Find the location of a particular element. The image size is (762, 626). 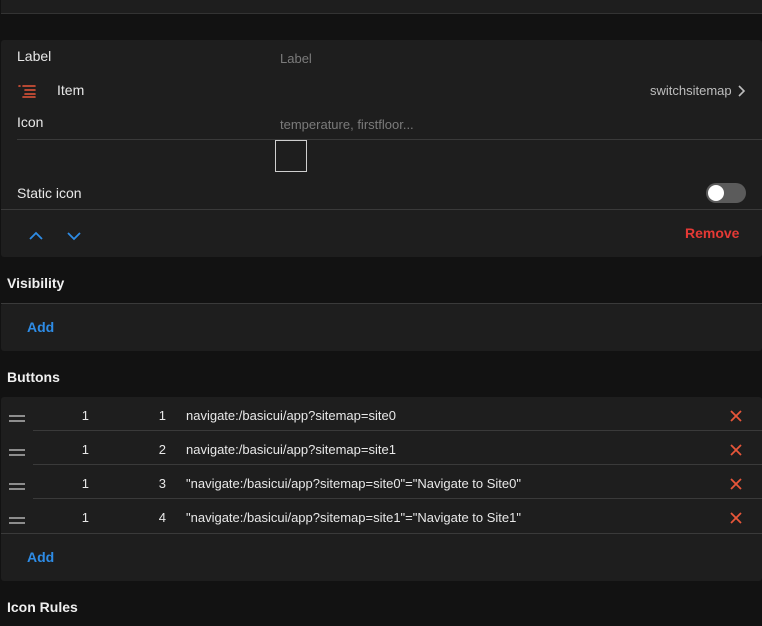

list-icon is located at coordinates (28, 91).